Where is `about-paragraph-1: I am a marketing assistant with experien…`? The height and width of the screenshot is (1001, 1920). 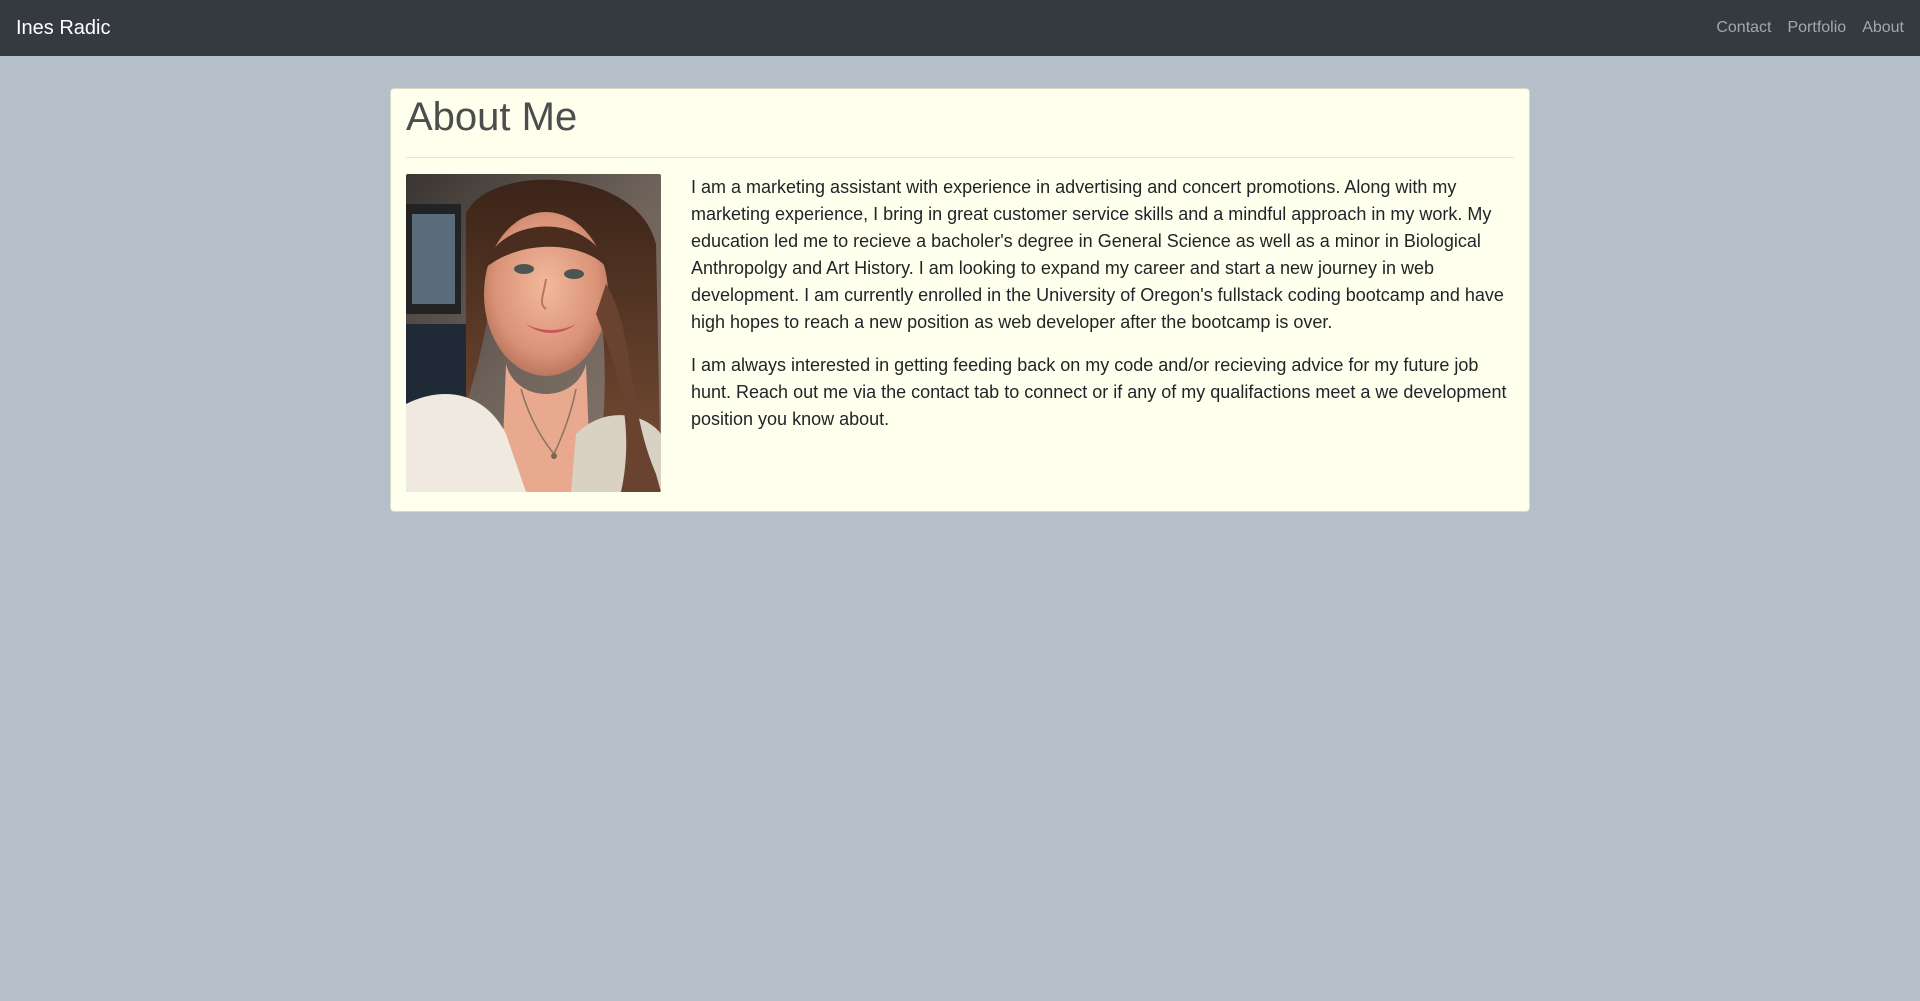 about-paragraph-1: I am a marketing assistant with experien… is located at coordinates (1097, 254).